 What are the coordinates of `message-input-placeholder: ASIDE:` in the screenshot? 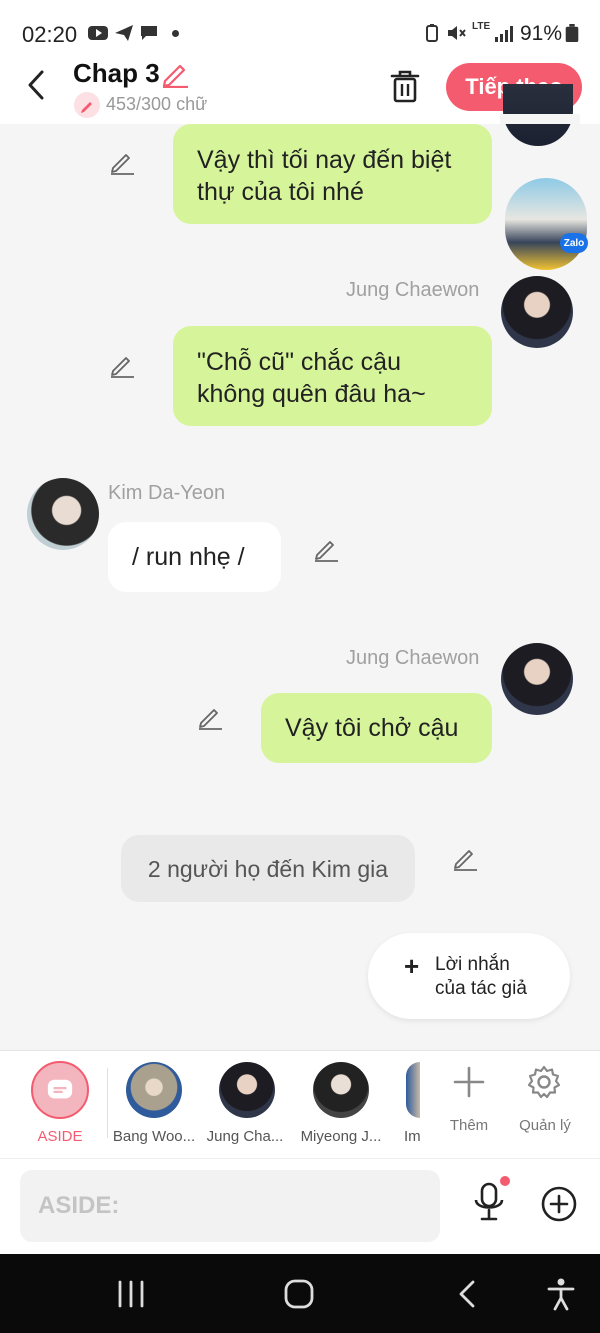 It's located at (79, 1205).